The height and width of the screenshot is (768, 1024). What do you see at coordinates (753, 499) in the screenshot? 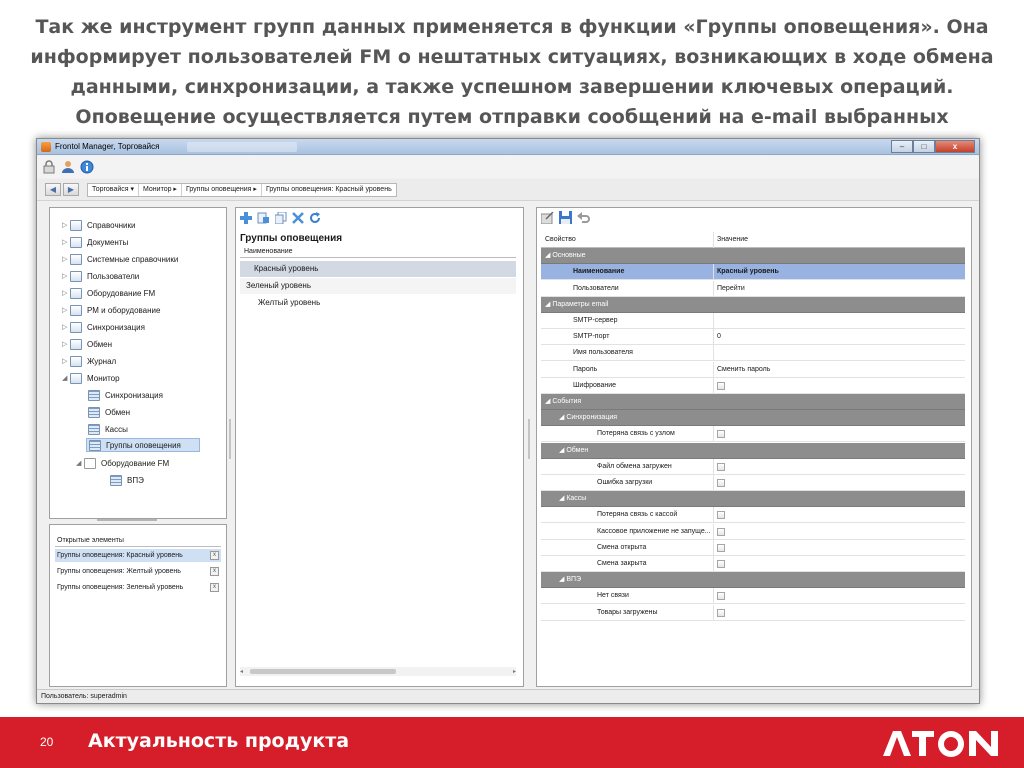
I see `property-category: ◢ Кассы` at bounding box center [753, 499].